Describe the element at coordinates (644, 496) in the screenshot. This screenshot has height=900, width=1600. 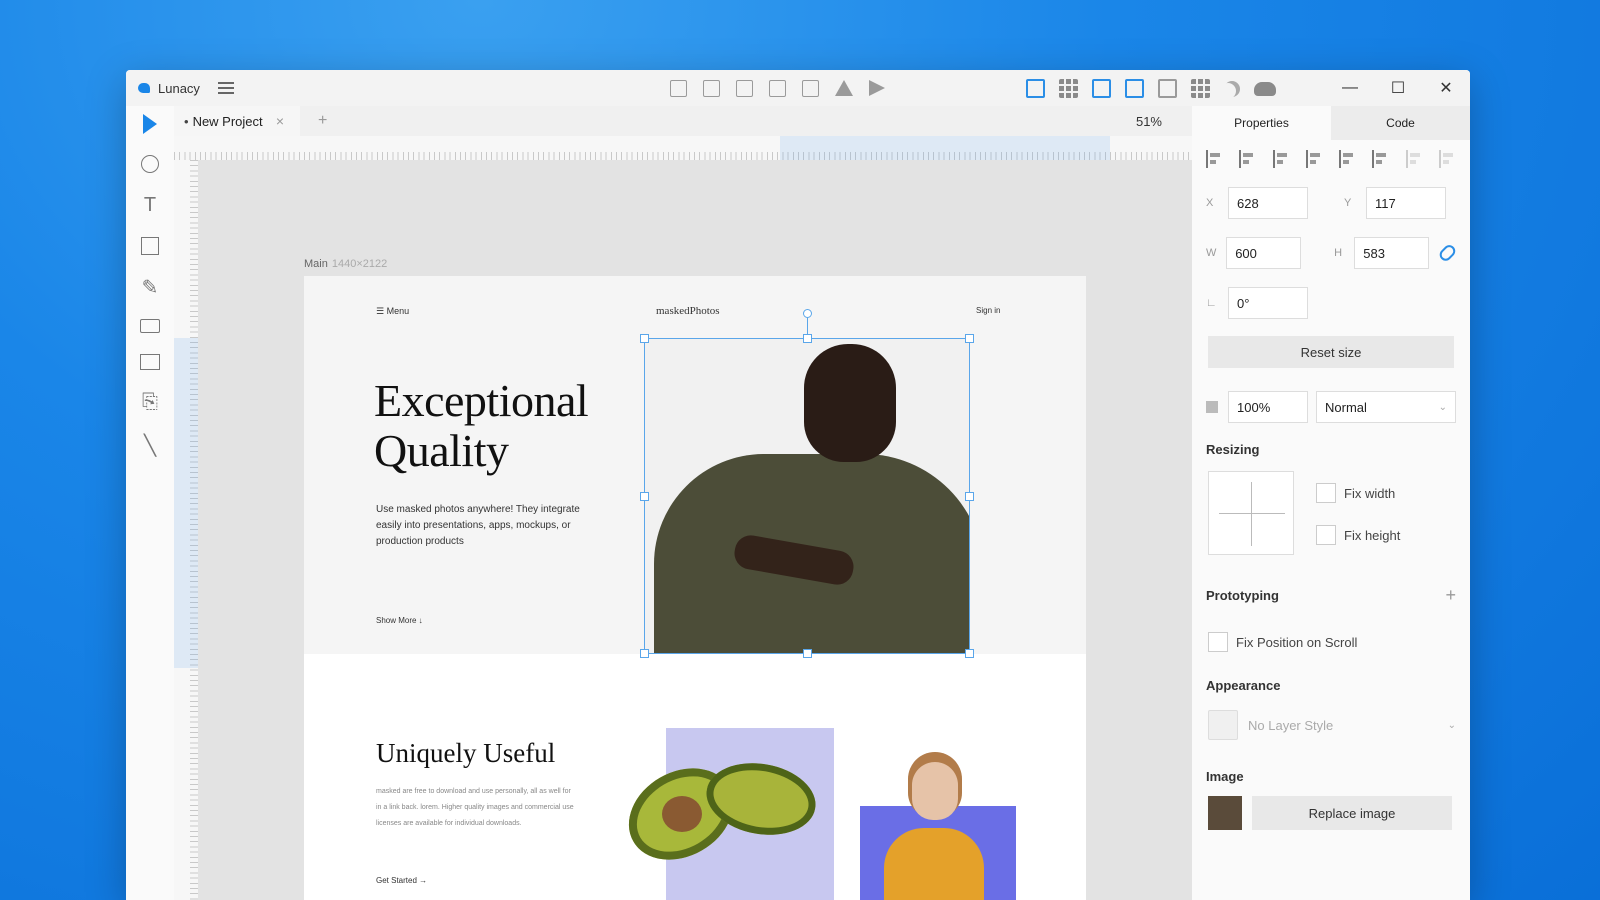
I see `resize-handle-w` at that location.